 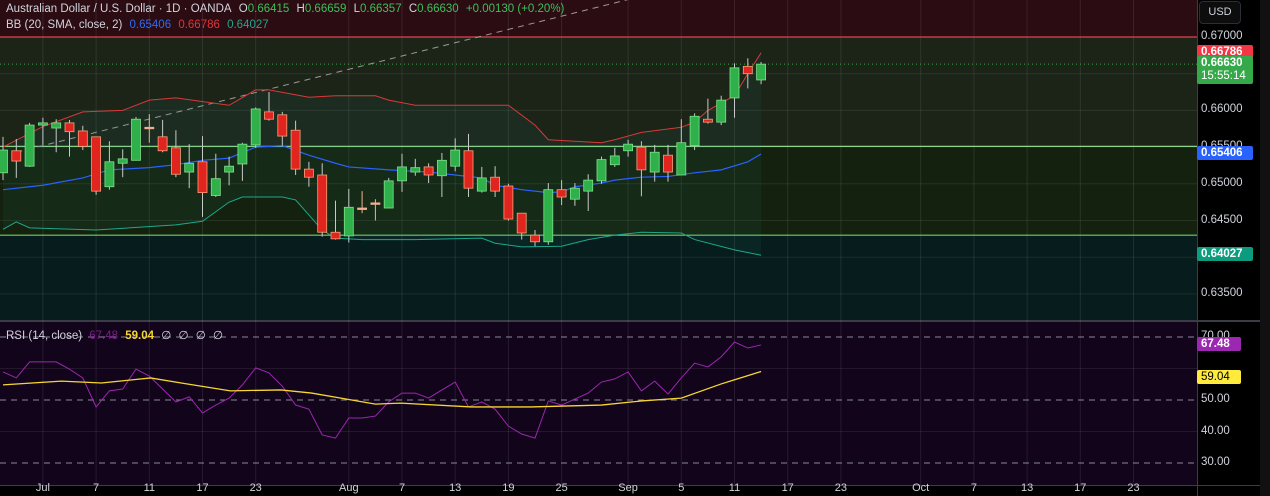 What do you see at coordinates (1220, 12) in the screenshot?
I see `currency-button: USD` at bounding box center [1220, 12].